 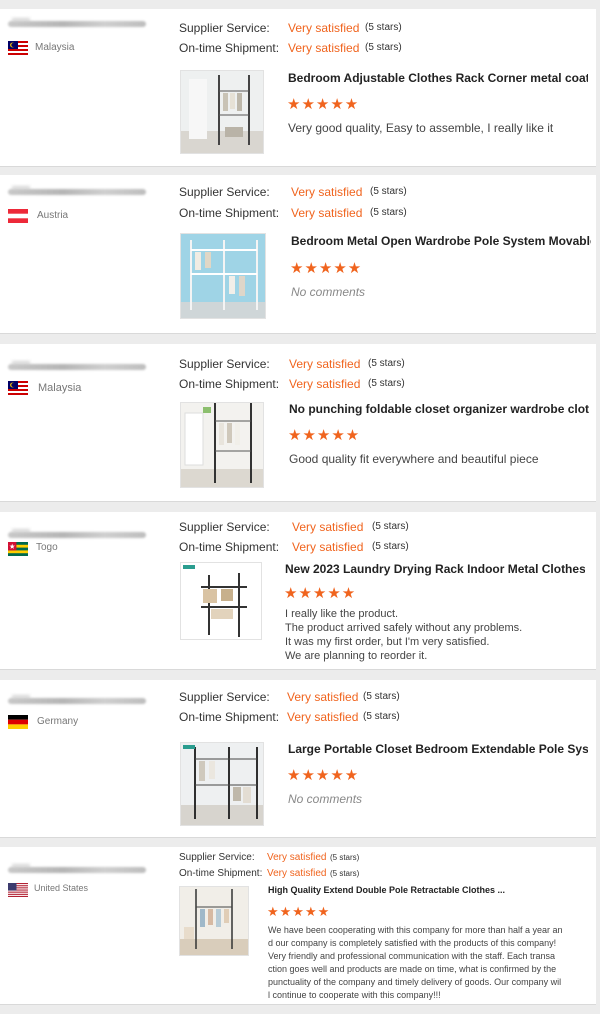 What do you see at coordinates (58, 721) in the screenshot?
I see `reviewer-country: Germany` at bounding box center [58, 721].